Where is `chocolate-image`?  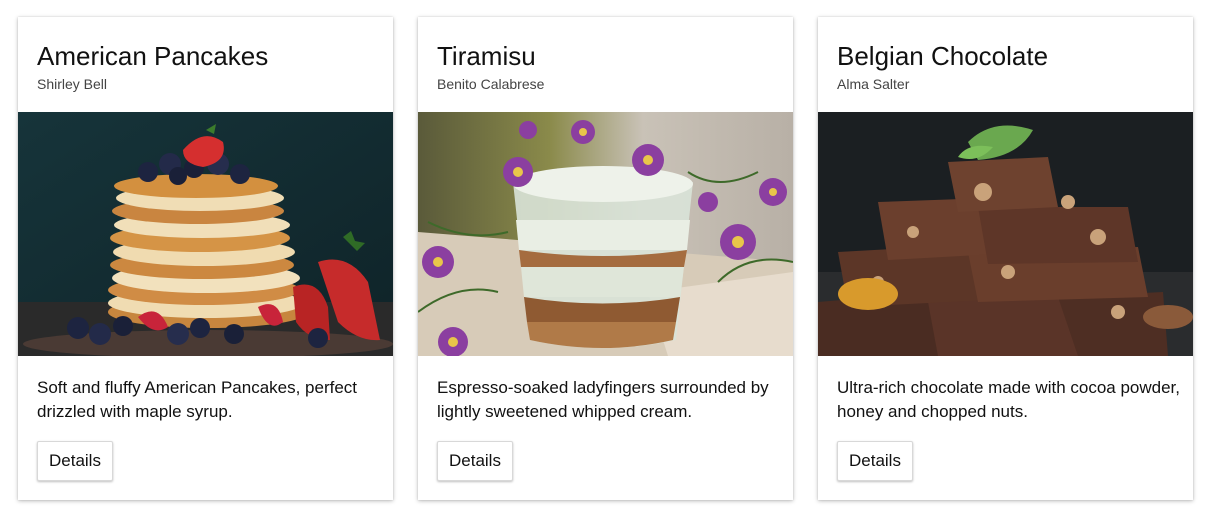 chocolate-image is located at coordinates (1005, 234).